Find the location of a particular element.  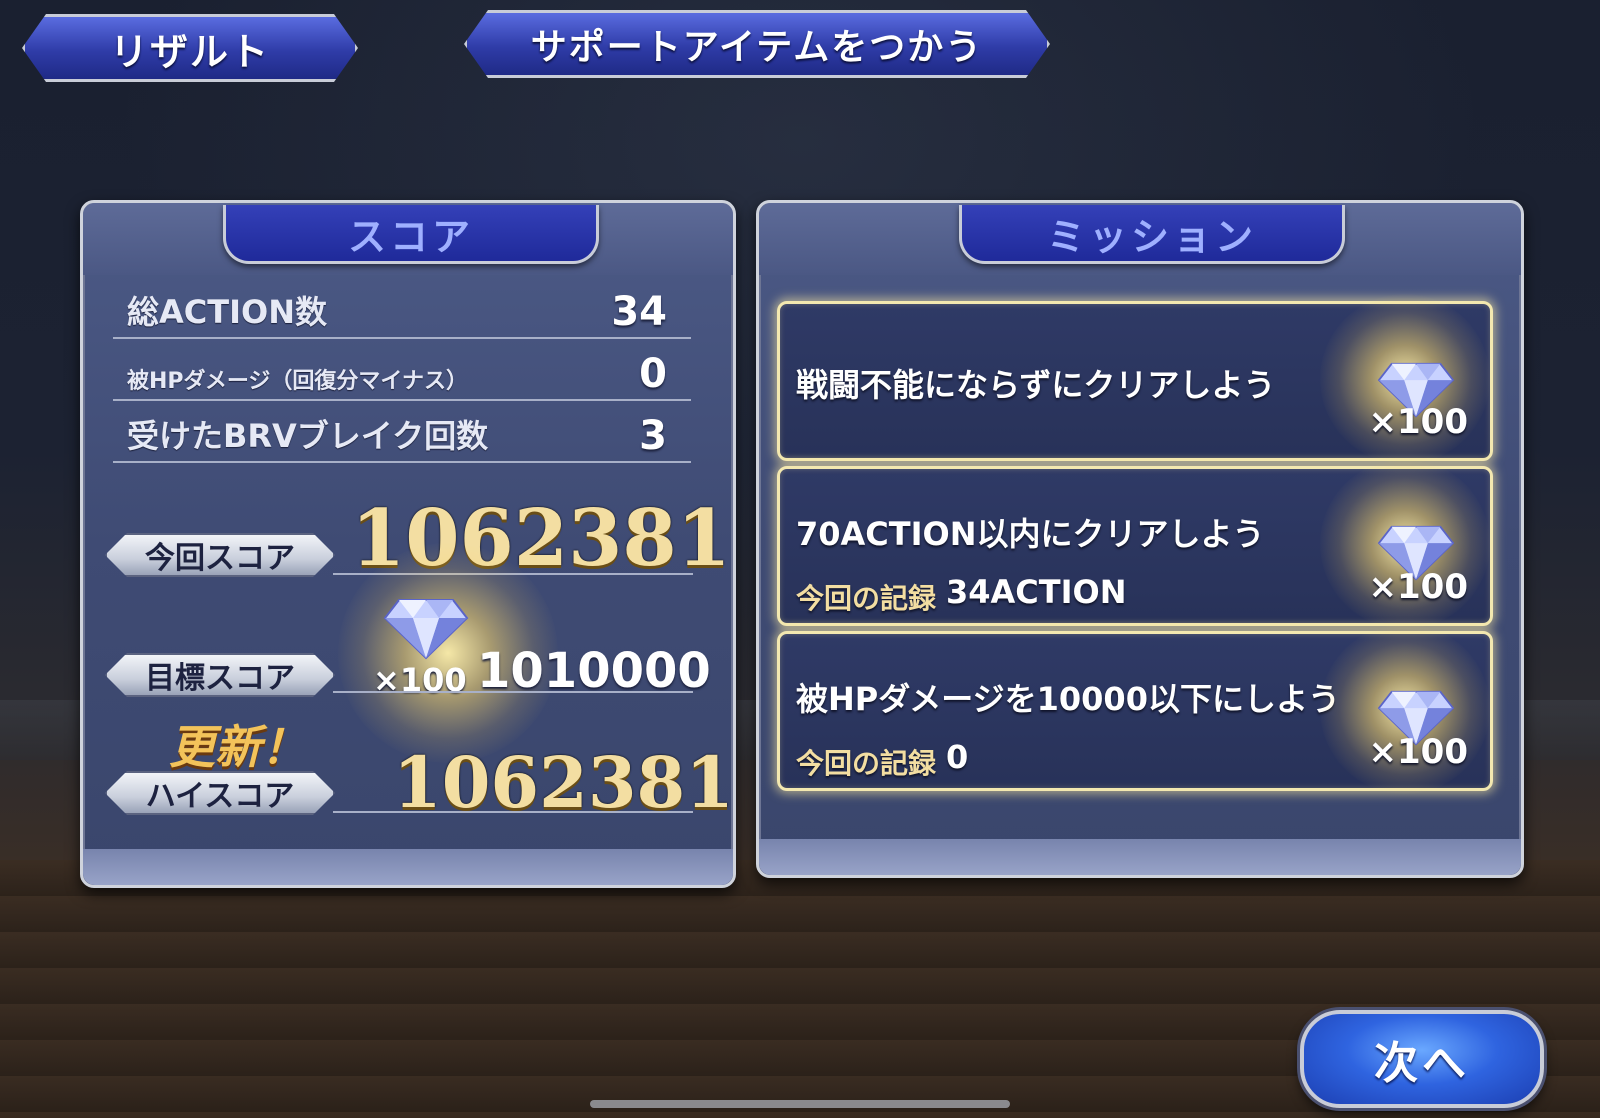

target-score-tag: 目標スコア is located at coordinates (220, 675).